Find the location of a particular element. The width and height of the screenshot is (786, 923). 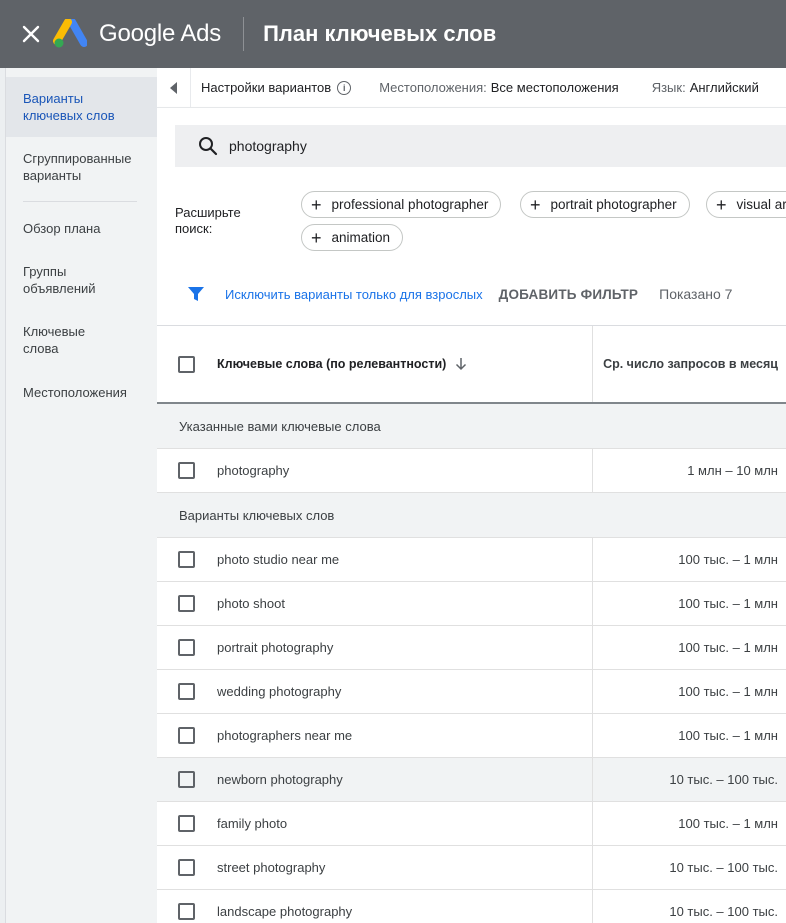

app-header: Google Ads План ключевых слов is located at coordinates (393, 34).